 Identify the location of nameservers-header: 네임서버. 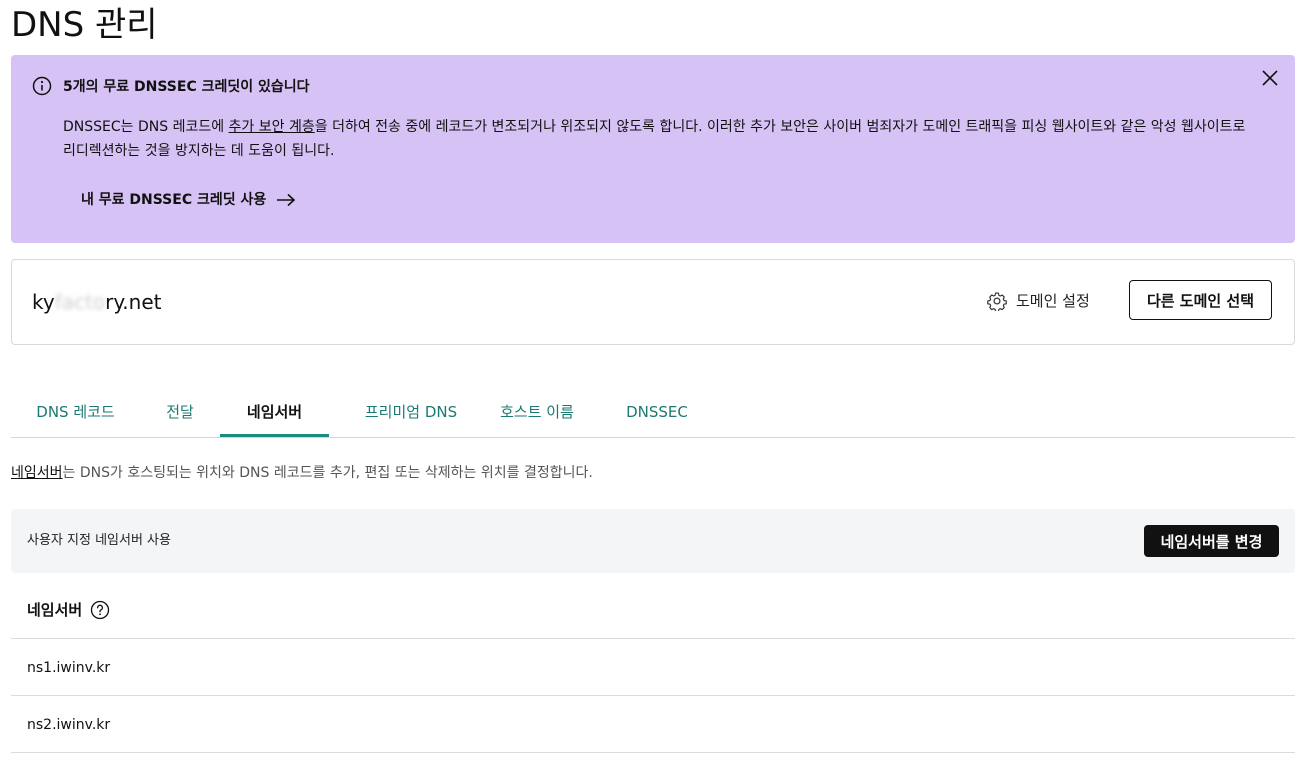
(68, 610).